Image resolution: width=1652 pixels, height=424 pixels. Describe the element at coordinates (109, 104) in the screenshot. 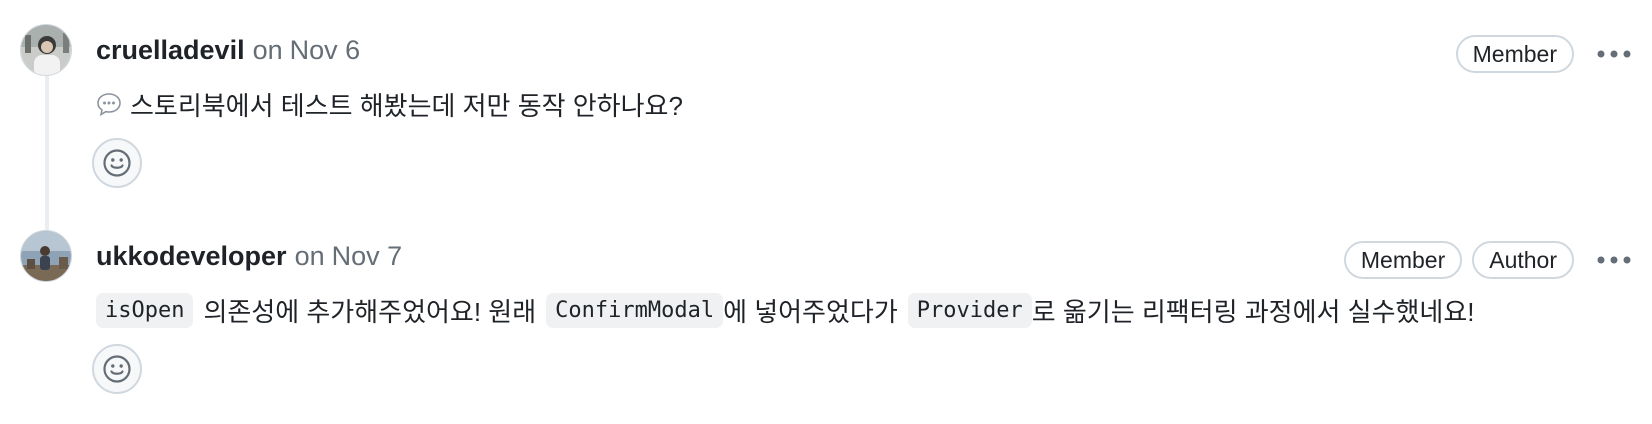

I see `speech-bubble-icon` at that location.